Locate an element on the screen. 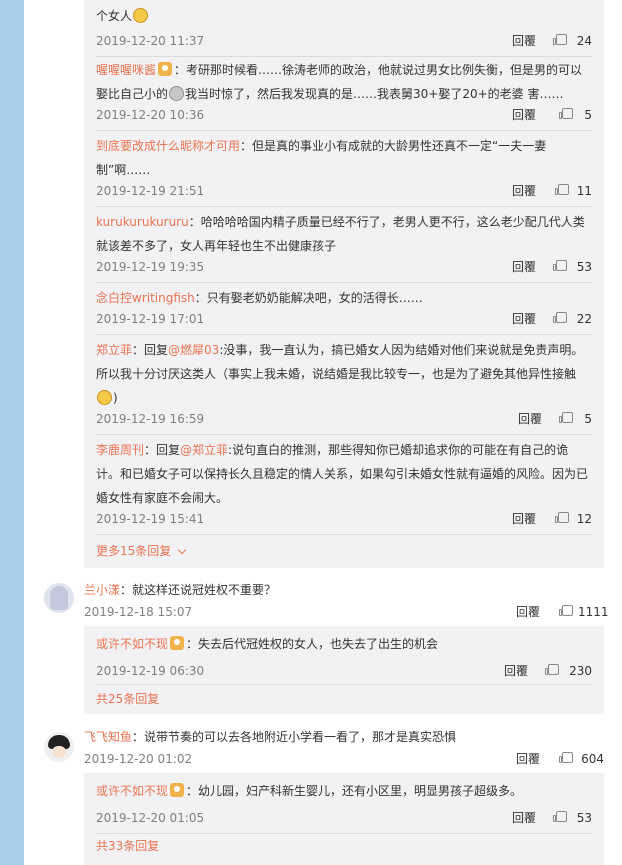 The image size is (622, 865). timestamp: 2019-12-19 19:35 is located at coordinates (150, 267).